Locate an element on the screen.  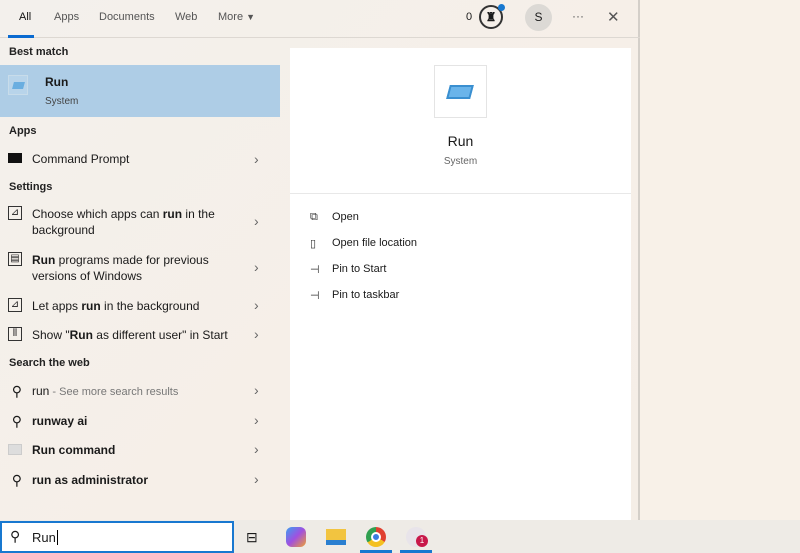
list-item-label: Show "Run as different user" in Start is located at coordinates (132, 335).